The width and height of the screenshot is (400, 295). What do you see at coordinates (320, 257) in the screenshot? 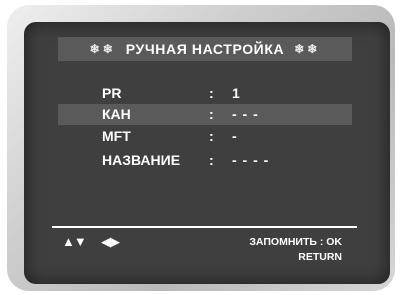
I see `return-hint: RETURN` at bounding box center [320, 257].